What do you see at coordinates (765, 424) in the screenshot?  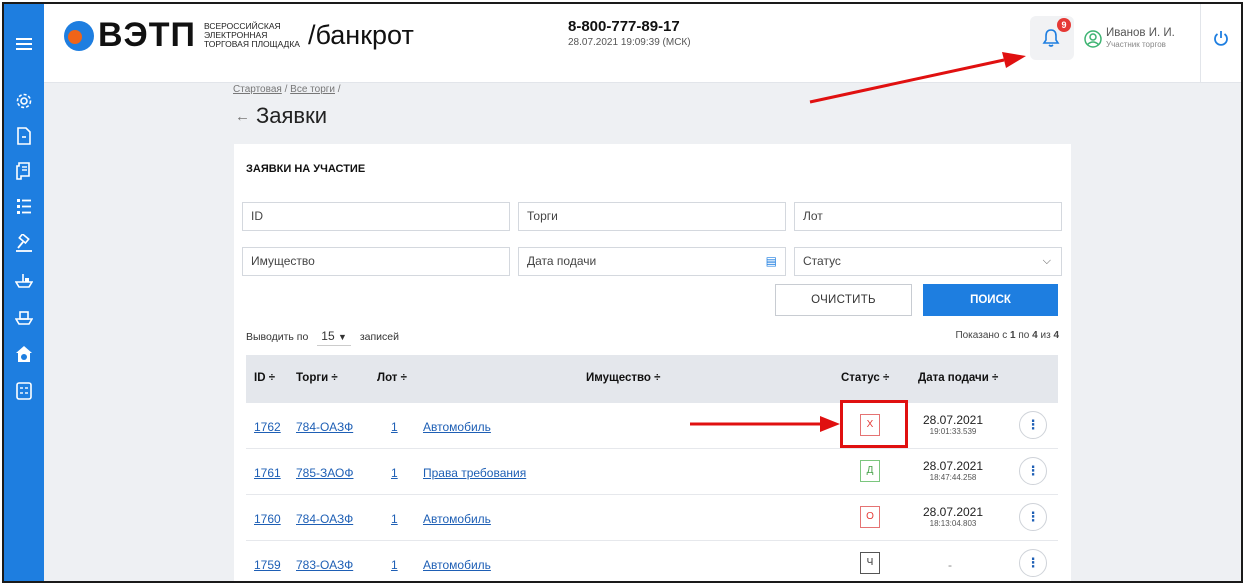 I see `annotation-arrow-status` at bounding box center [765, 424].